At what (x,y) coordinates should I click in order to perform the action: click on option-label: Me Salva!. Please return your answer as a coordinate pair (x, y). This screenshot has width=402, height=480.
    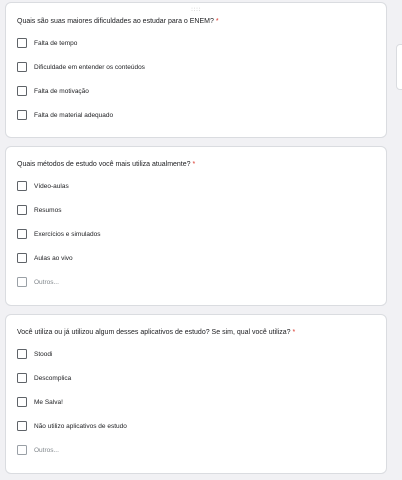
    Looking at the image, I should click on (48, 402).